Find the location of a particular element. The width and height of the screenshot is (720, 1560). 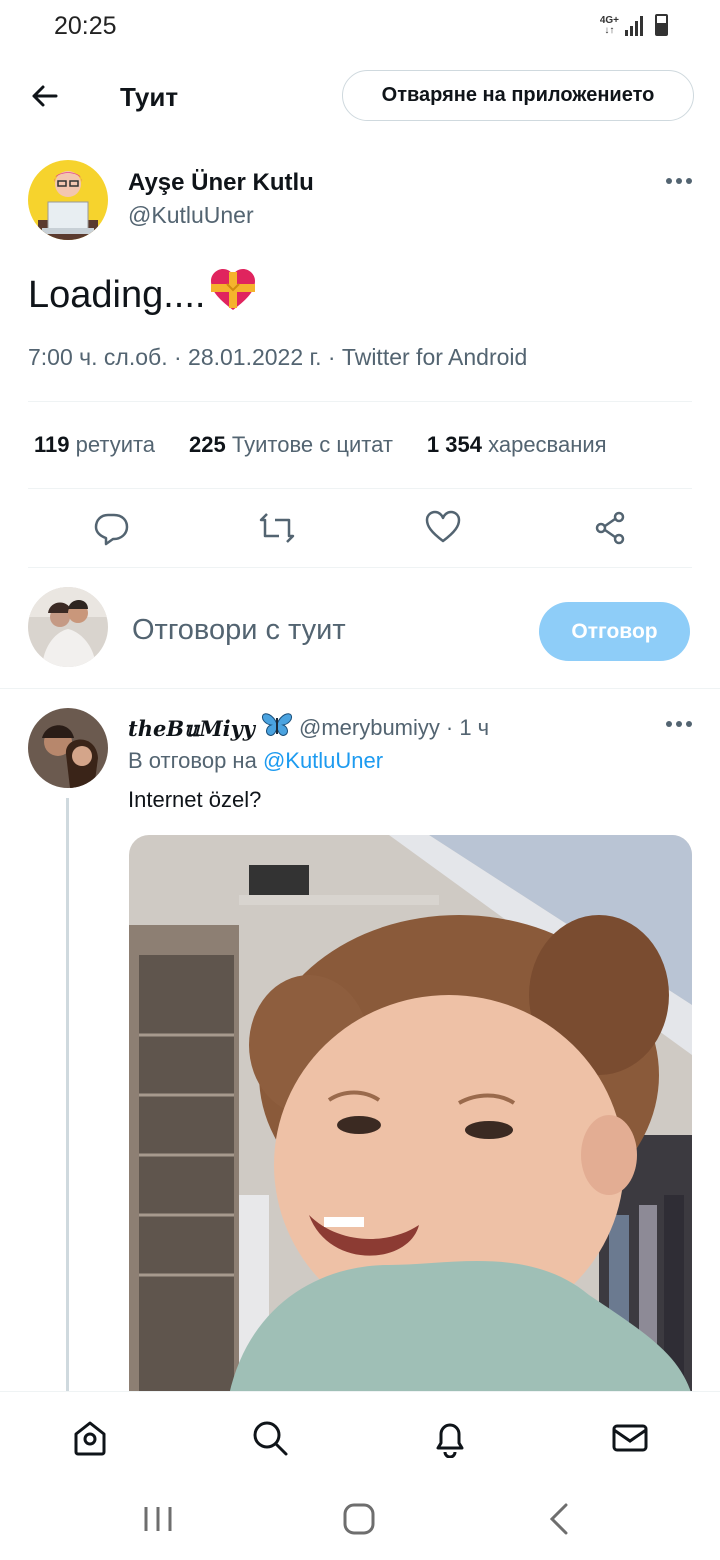

back-chevron-icon is located at coordinates (560, 1519).